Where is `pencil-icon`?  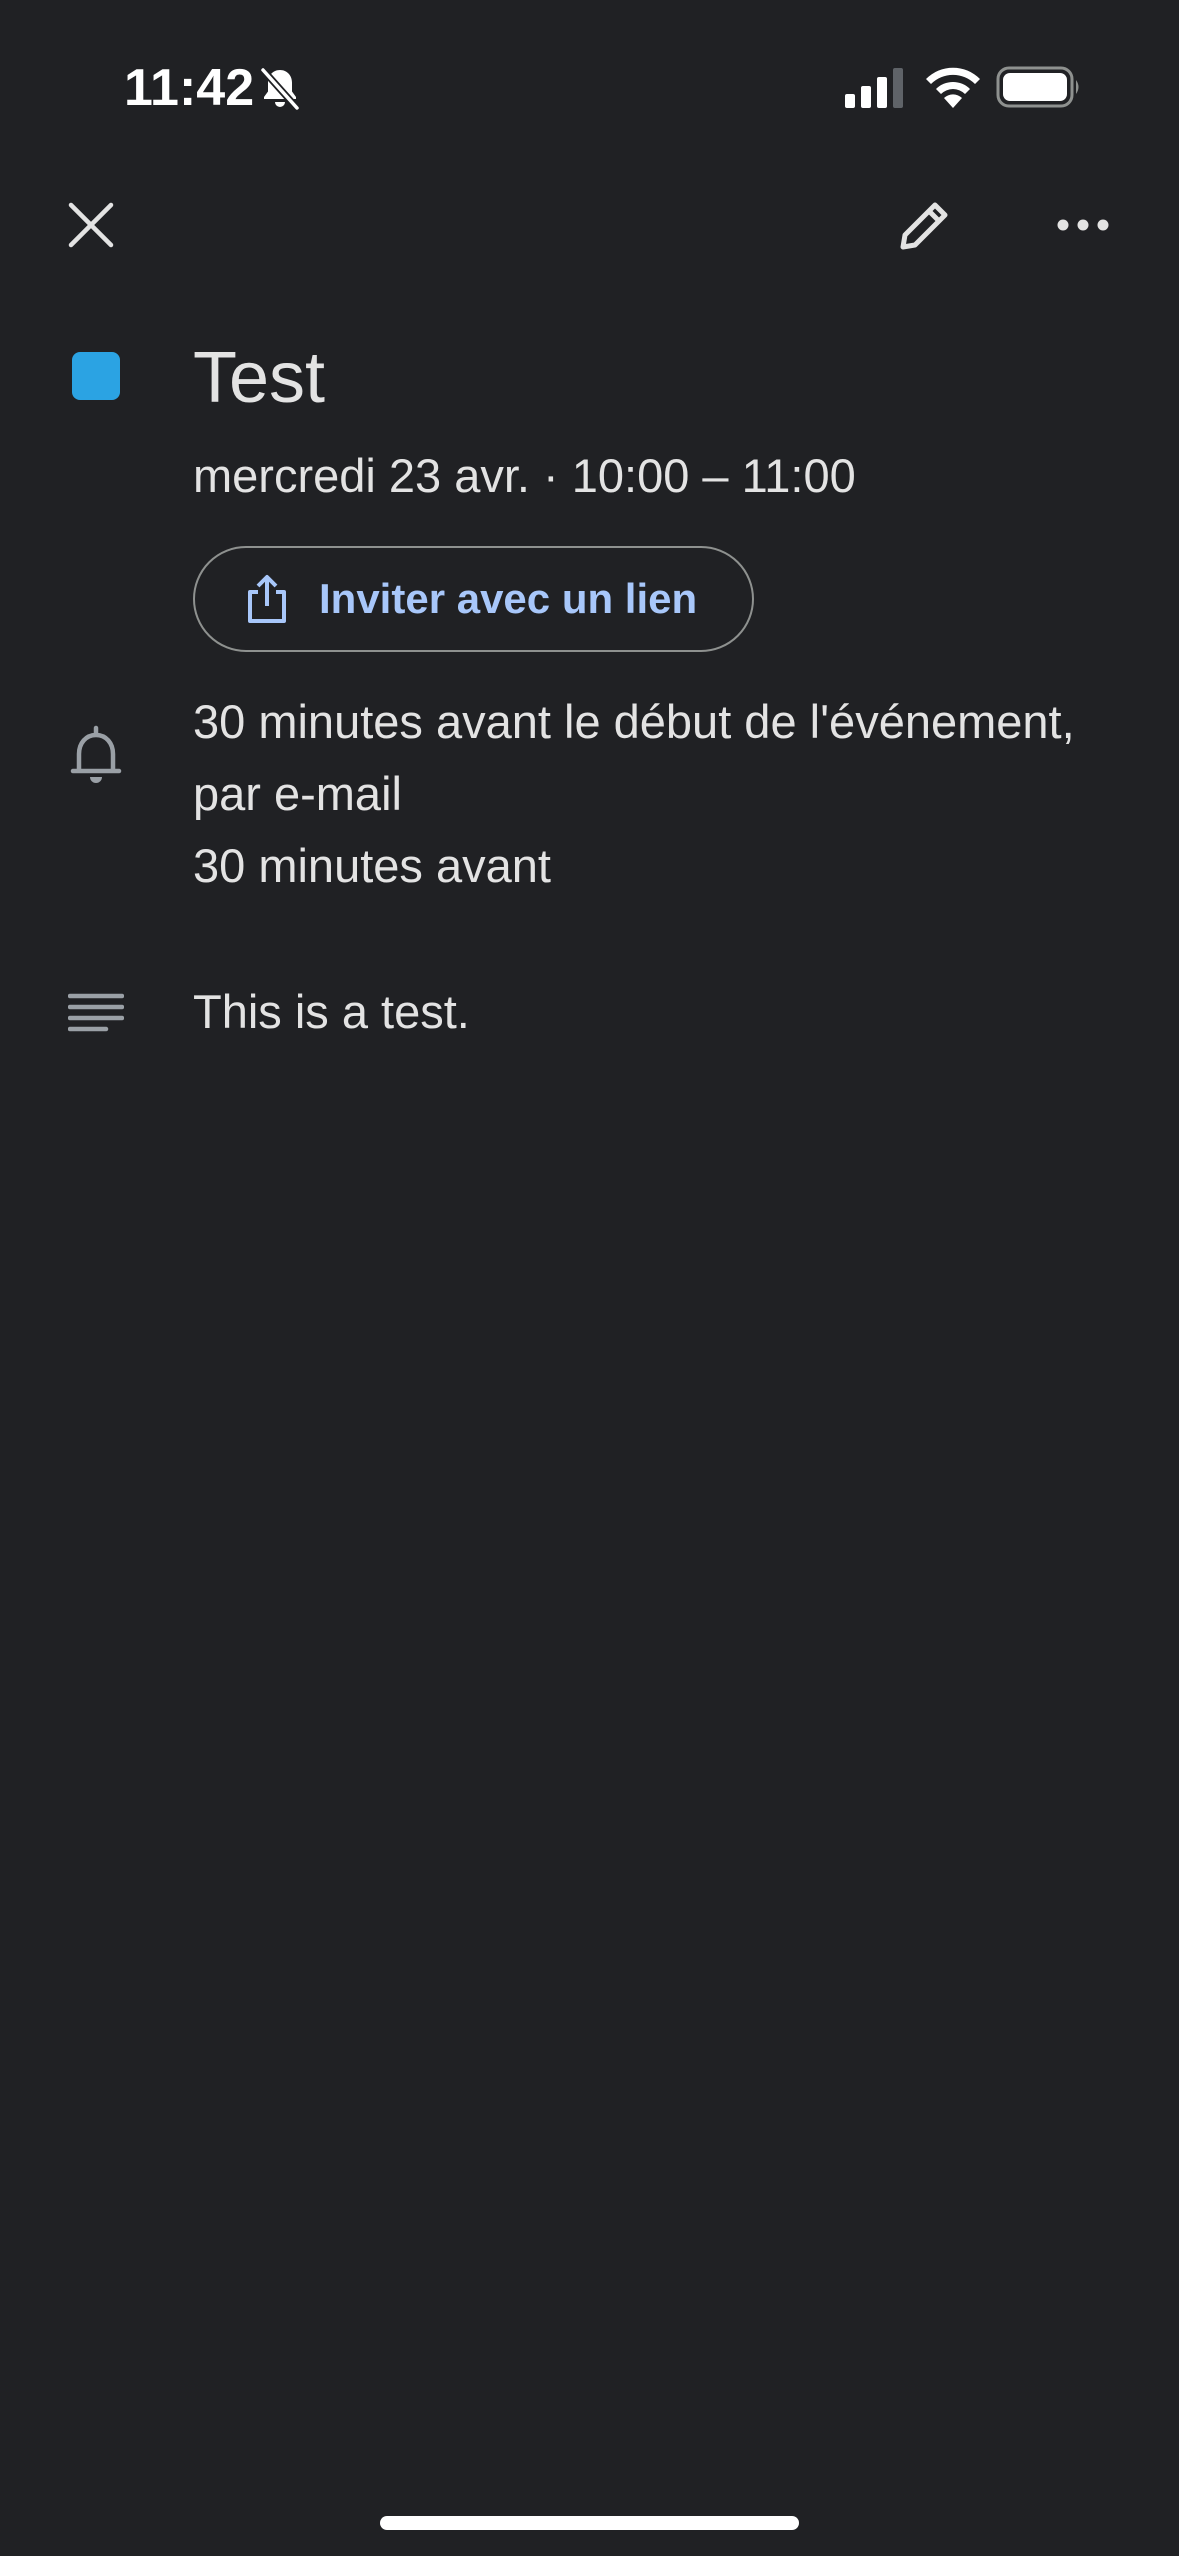 pencil-icon is located at coordinates (924, 226).